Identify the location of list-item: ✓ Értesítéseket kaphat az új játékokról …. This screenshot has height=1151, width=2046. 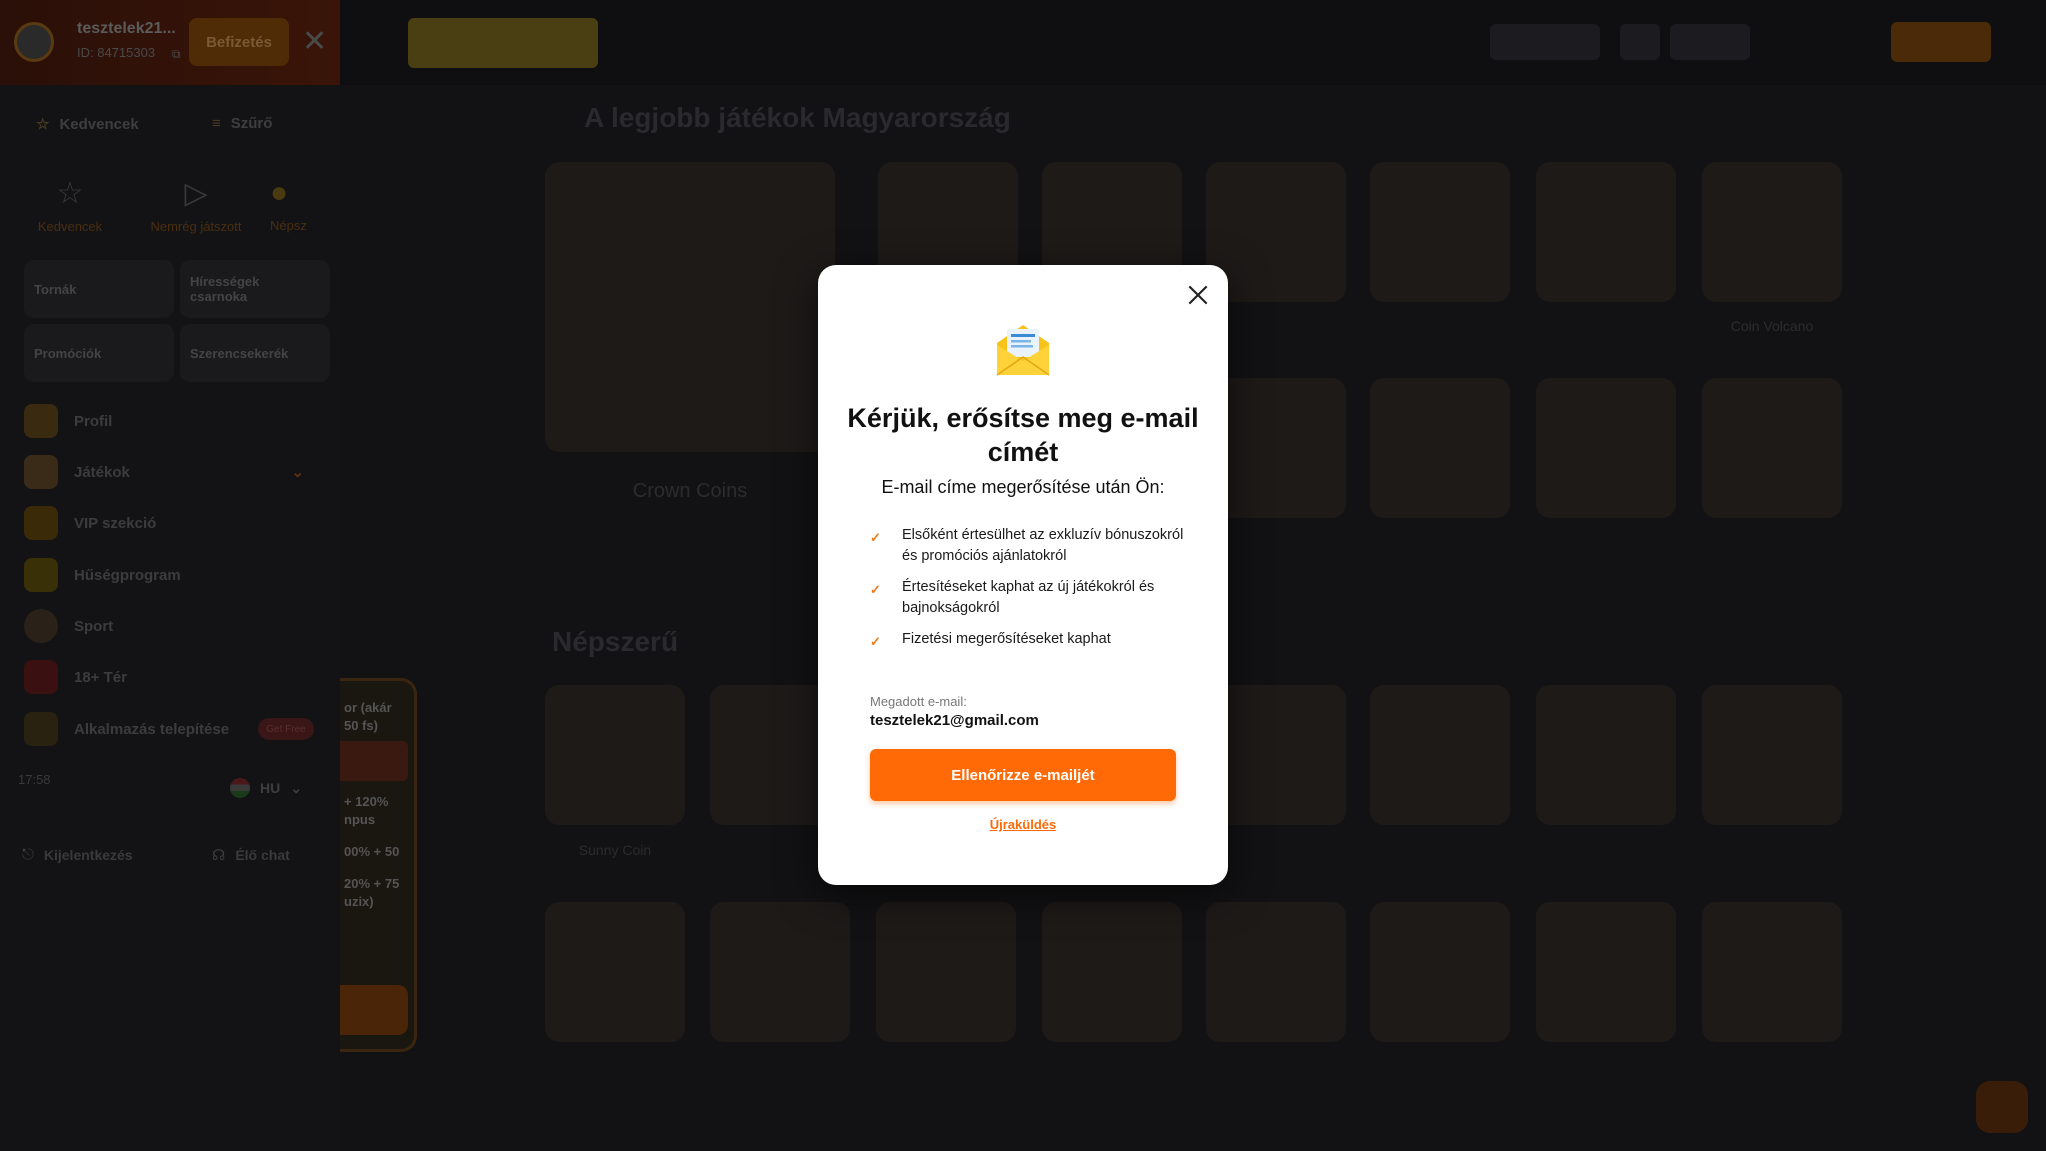
(1033, 598).